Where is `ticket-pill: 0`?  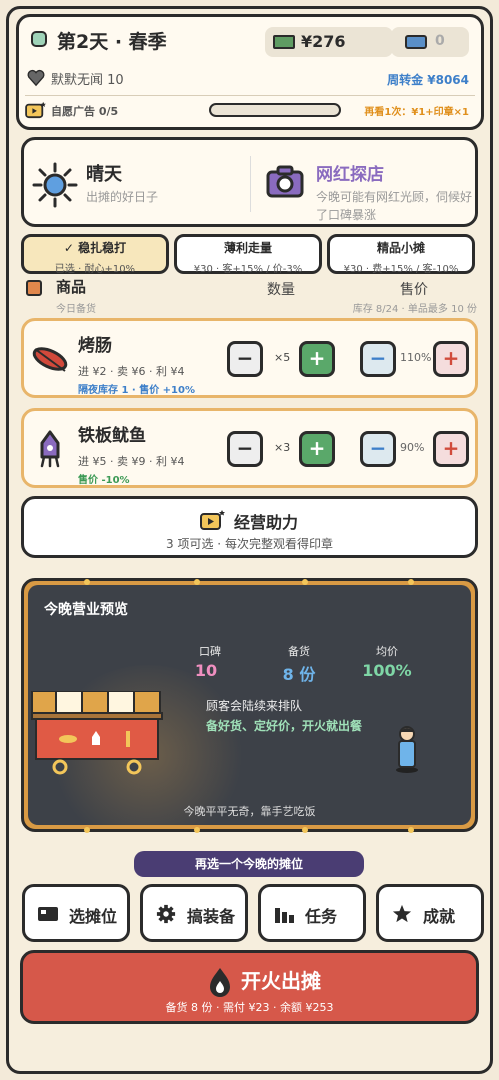 ticket-pill: 0 is located at coordinates (430, 42).